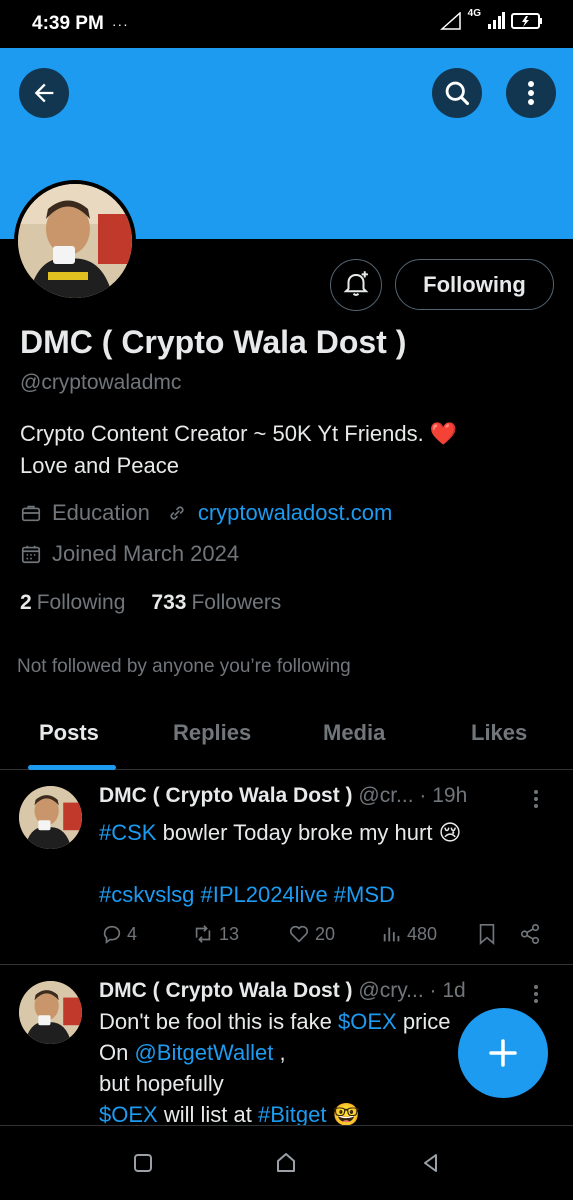 This screenshot has height=1200, width=573. I want to click on recents-square-icon, so click(143, 1163).